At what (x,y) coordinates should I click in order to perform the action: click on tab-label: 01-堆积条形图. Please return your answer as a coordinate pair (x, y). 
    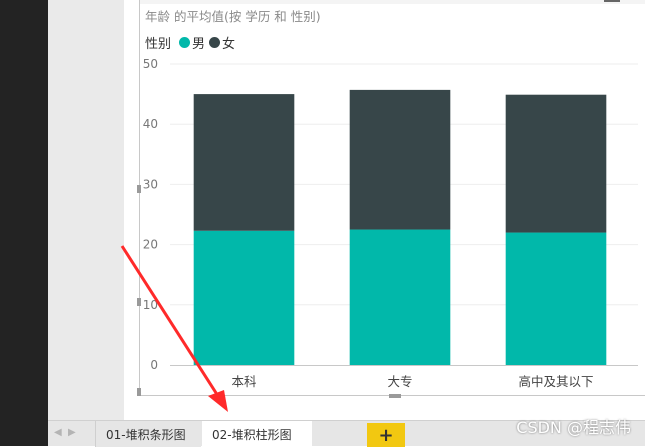
    Looking at the image, I should click on (146, 434).